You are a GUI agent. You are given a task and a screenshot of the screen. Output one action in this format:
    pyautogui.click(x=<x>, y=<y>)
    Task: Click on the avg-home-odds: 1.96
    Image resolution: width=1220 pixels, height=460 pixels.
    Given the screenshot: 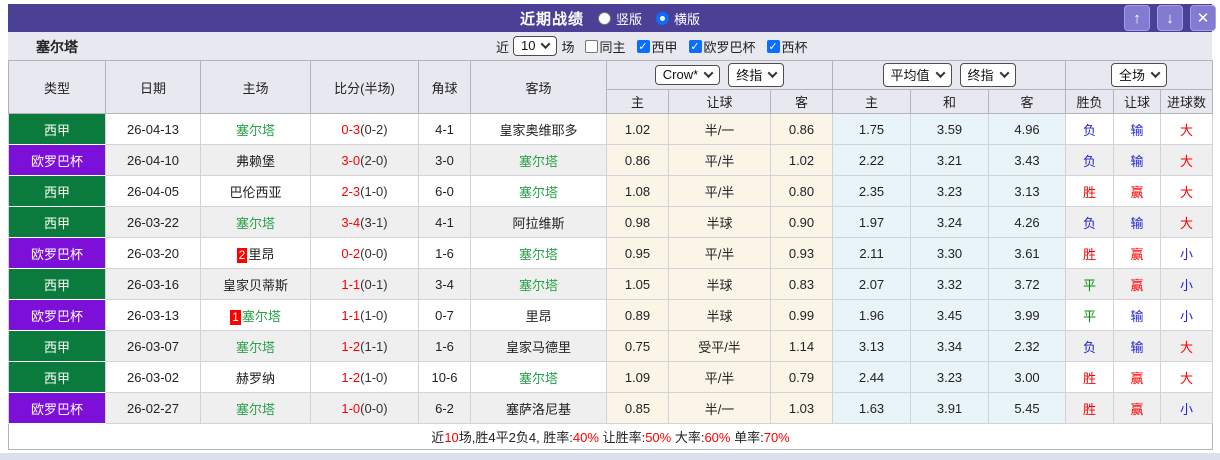 What is the action you would take?
    pyautogui.click(x=872, y=315)
    